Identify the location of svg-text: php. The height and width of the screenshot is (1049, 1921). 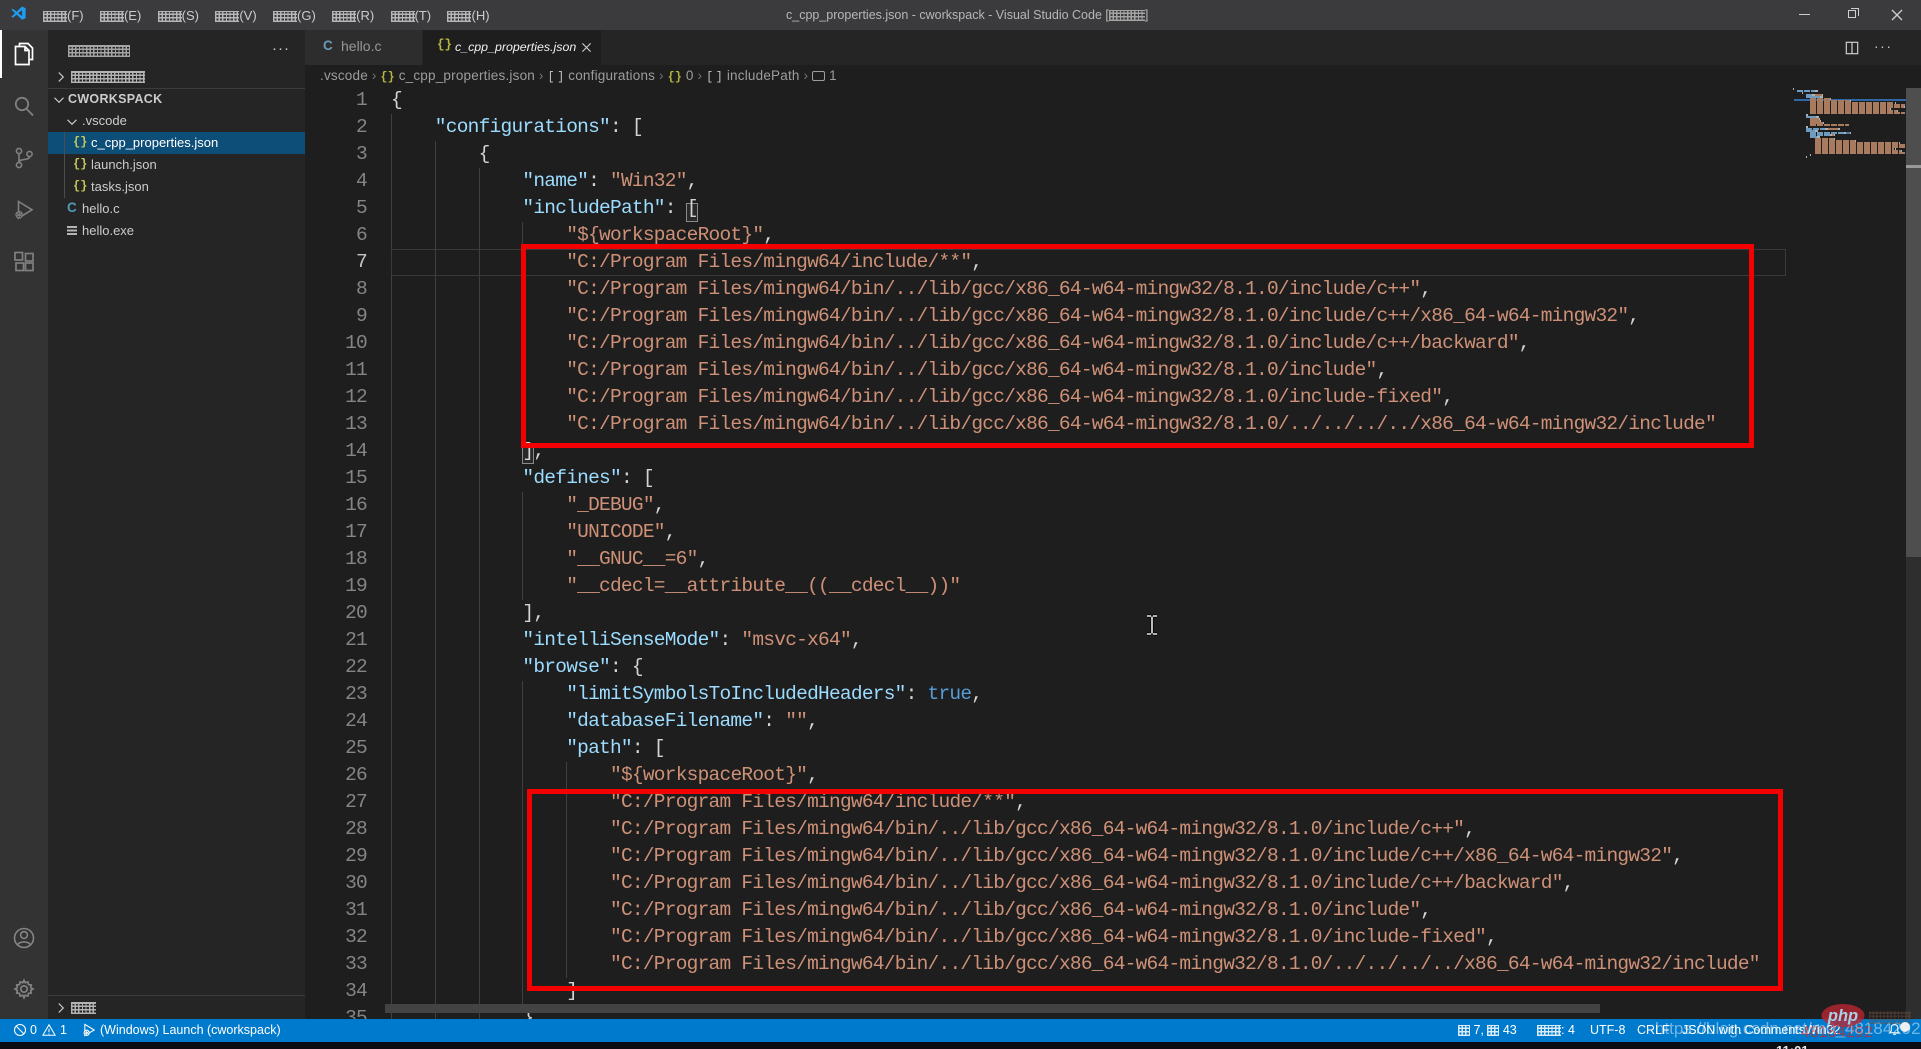
(1842, 1016).